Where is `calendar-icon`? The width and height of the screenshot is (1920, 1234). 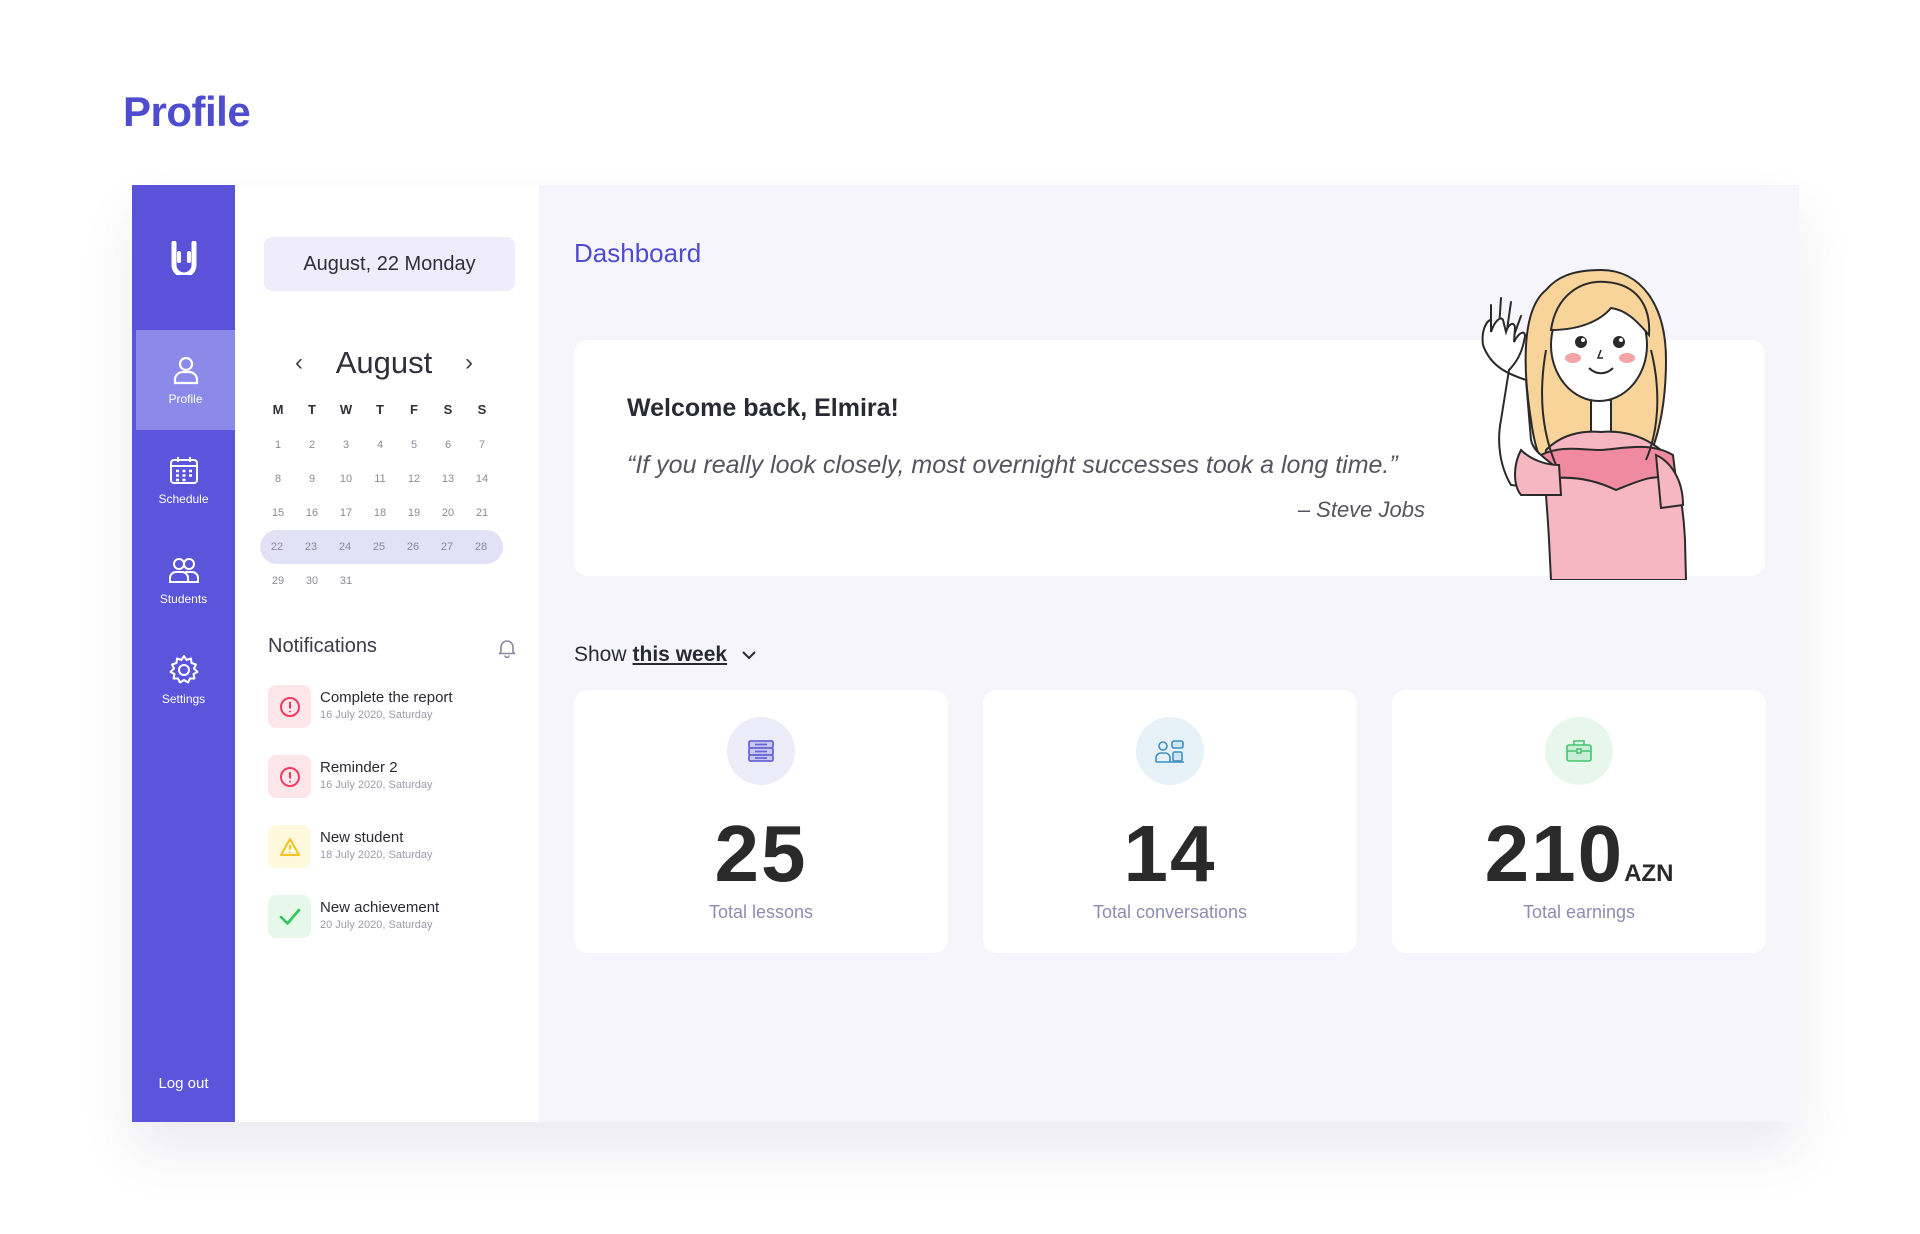 calendar-icon is located at coordinates (183, 470).